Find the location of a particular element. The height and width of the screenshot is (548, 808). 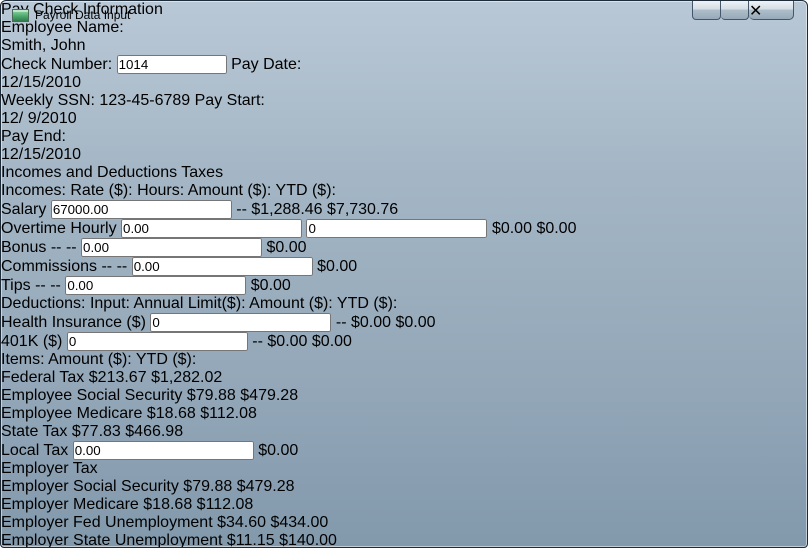

tax-row-employer-medicare: Employer Medicare $18.68 $112.08 is located at coordinates (404, 505).